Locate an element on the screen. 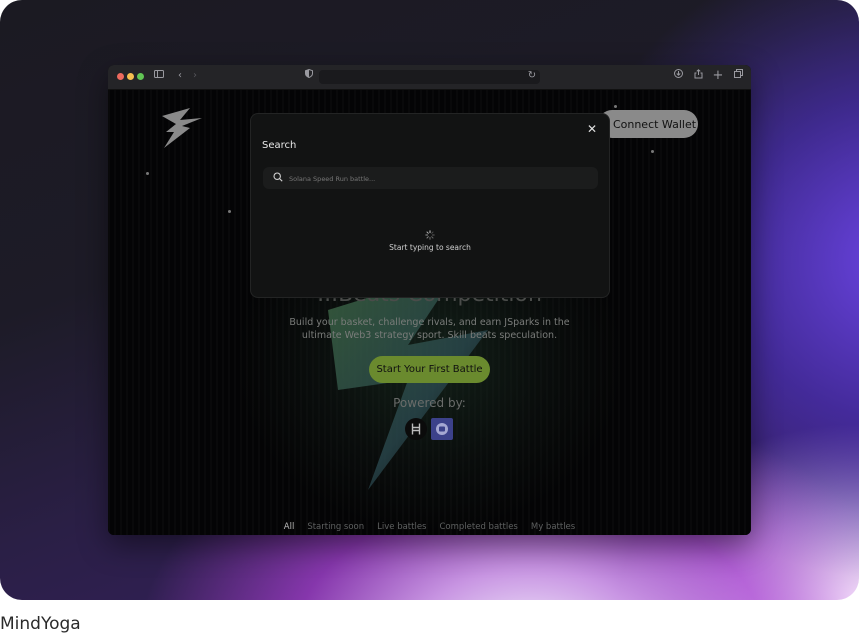 The width and height of the screenshot is (859, 637). new-tab-icon: + is located at coordinates (718, 76).